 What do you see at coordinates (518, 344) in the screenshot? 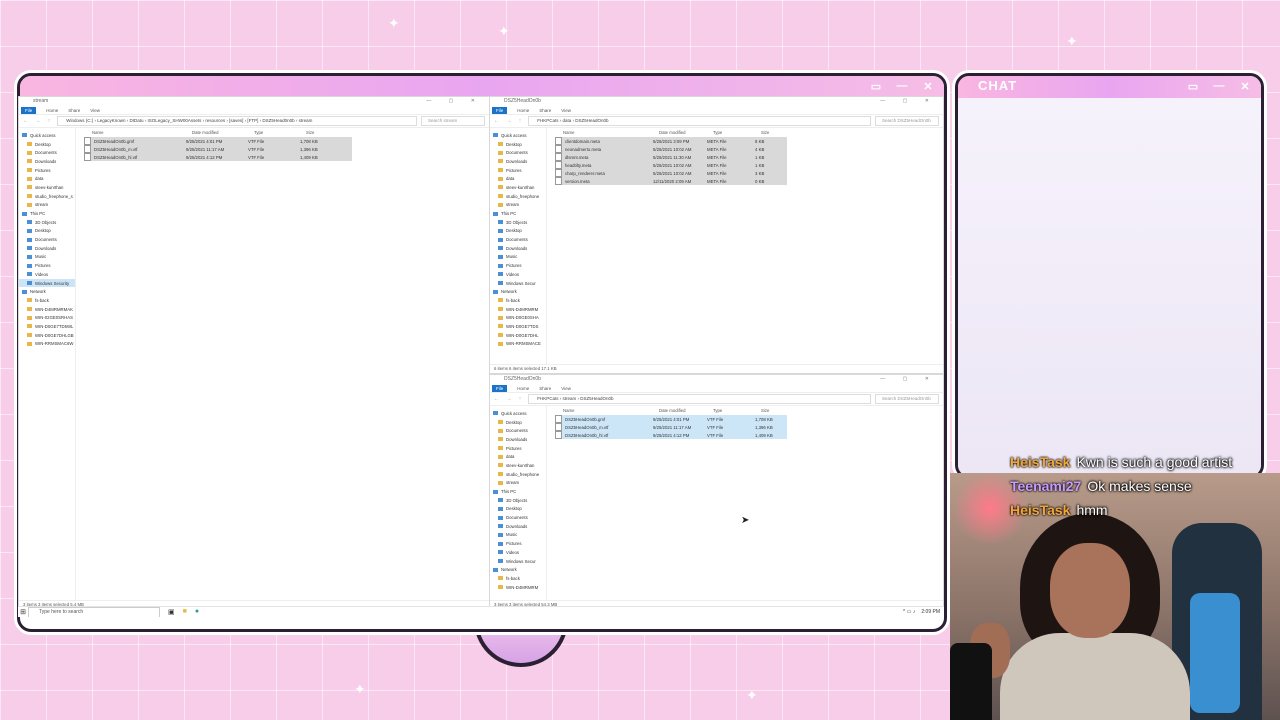
I see `nav-item: WIN-RRMSMACE` at bounding box center [518, 344].